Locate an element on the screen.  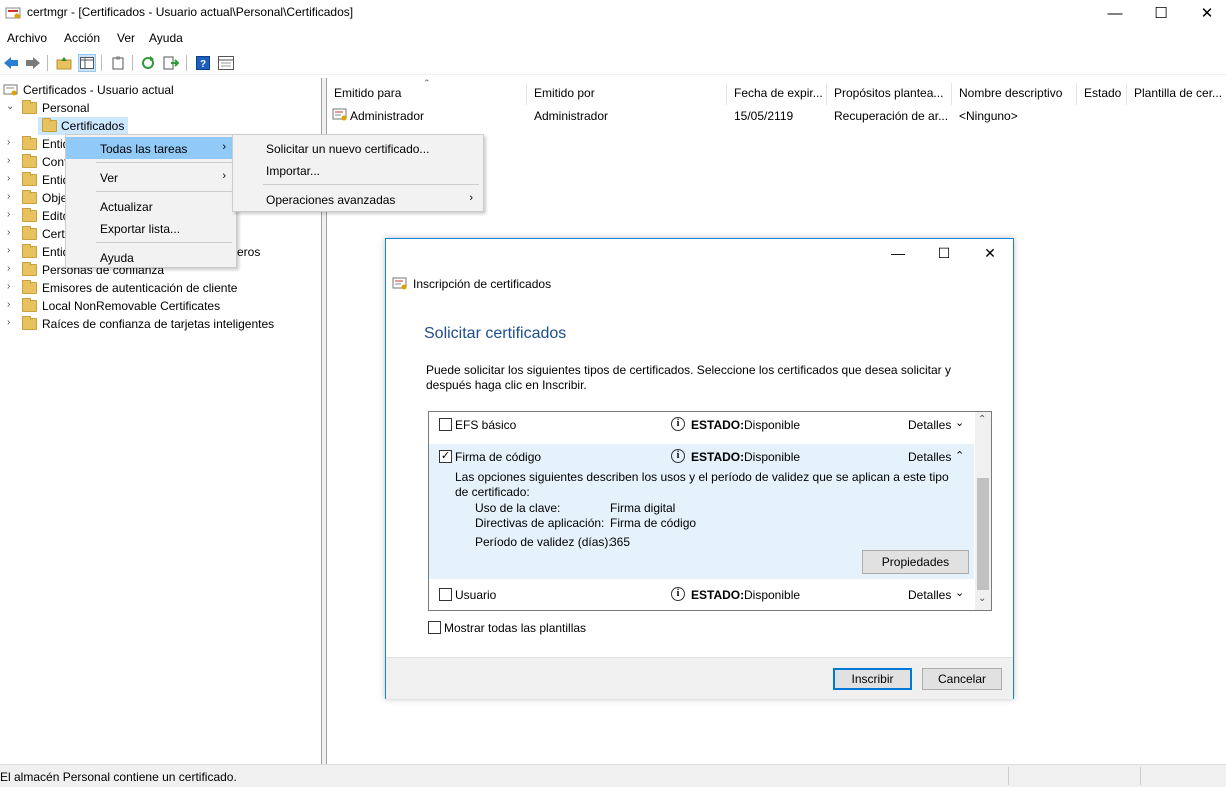
tree-item: › Emisores de autenticación de cliente is located at coordinates (160, 288).